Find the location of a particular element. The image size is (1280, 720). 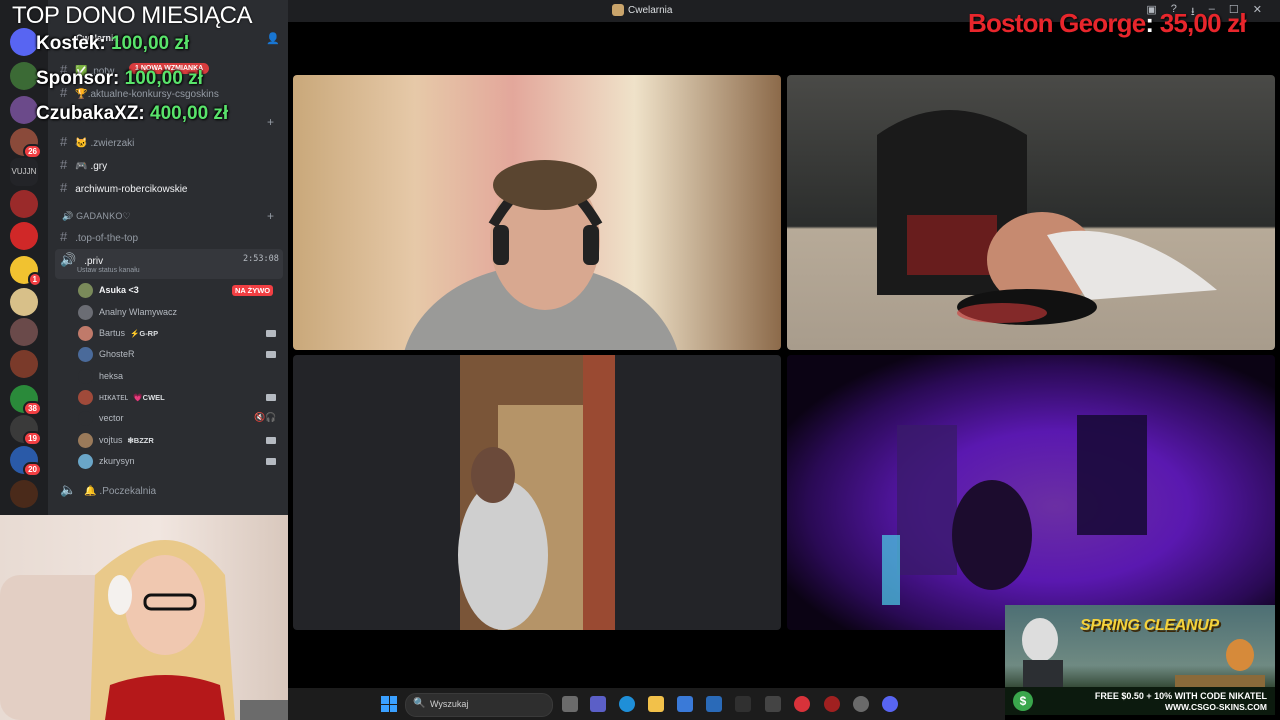

cat-icon: 🐱 is located at coordinates (83, 143).